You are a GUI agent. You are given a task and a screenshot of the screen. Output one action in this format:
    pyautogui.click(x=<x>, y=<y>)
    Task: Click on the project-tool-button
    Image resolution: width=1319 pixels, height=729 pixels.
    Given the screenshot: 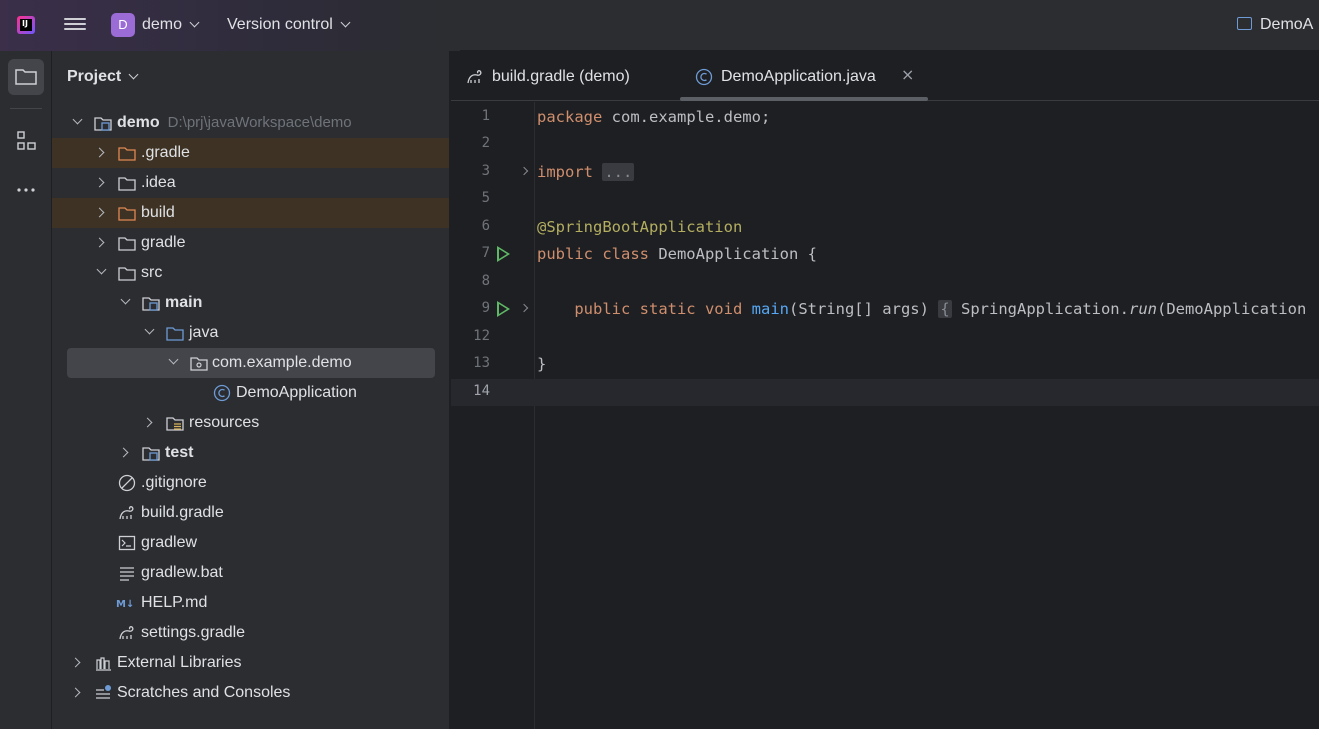 What is the action you would take?
    pyautogui.click(x=26, y=77)
    